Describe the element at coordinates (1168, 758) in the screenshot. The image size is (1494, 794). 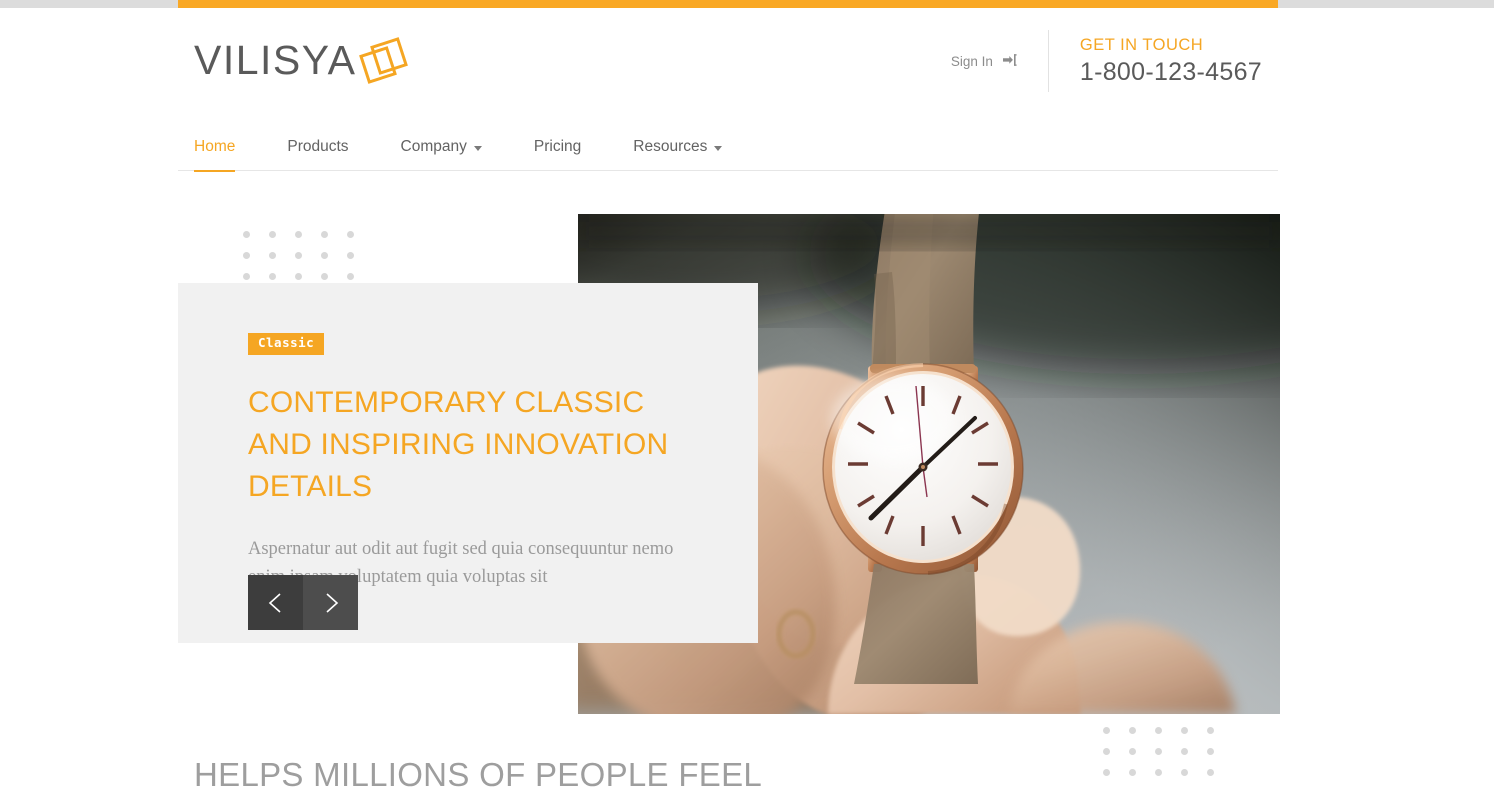
I see `dot-grid-icon-bottom` at that location.